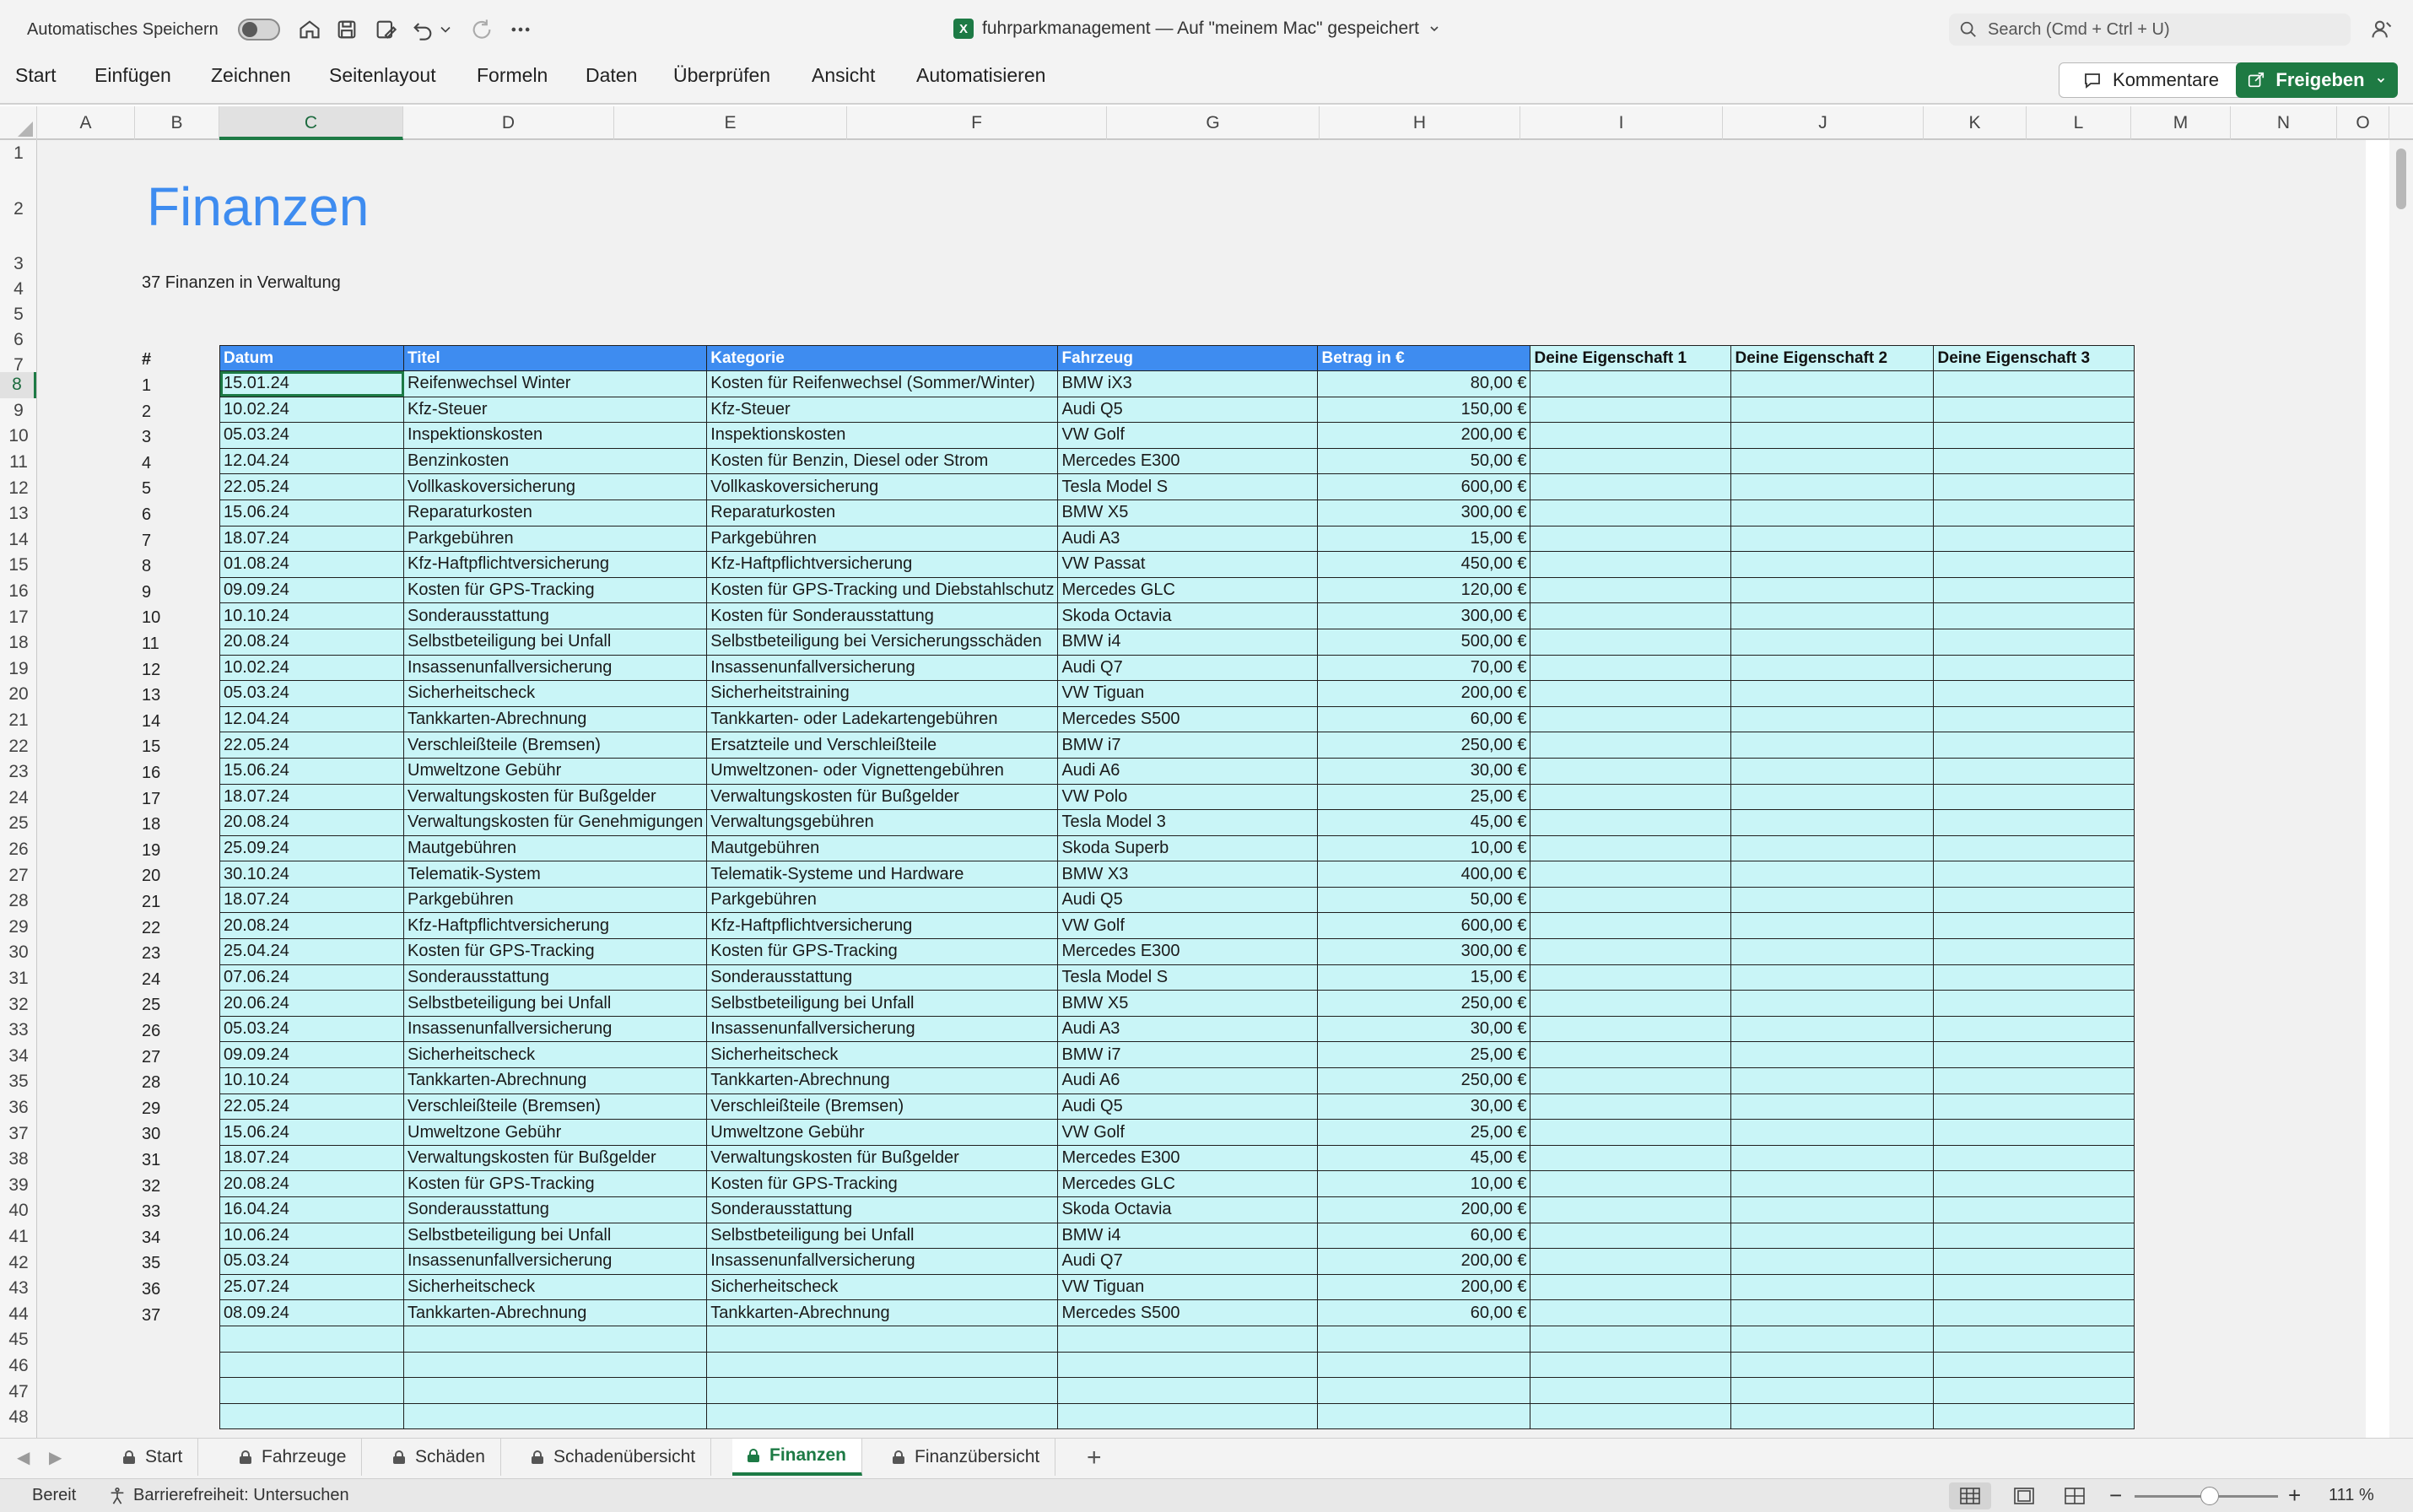 This screenshot has height=1512, width=2413. What do you see at coordinates (2352, 1495) in the screenshot?
I see `zoom-level: 111 %` at bounding box center [2352, 1495].